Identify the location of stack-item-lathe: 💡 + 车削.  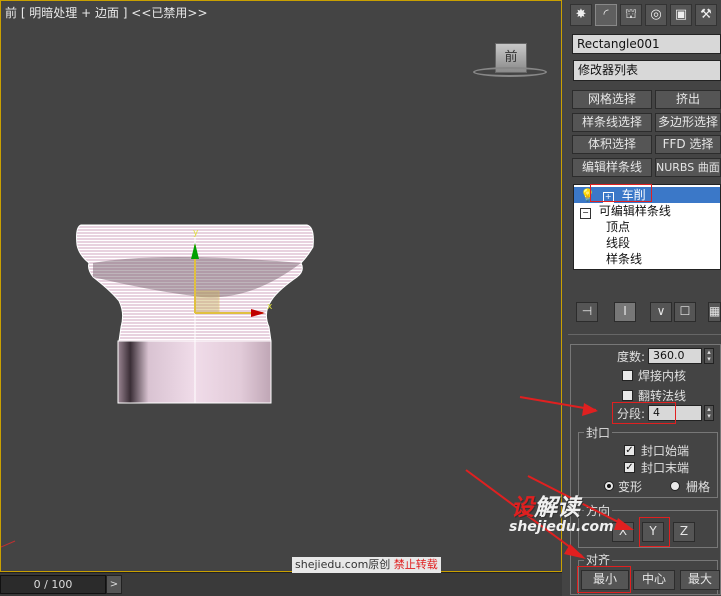
(647, 195).